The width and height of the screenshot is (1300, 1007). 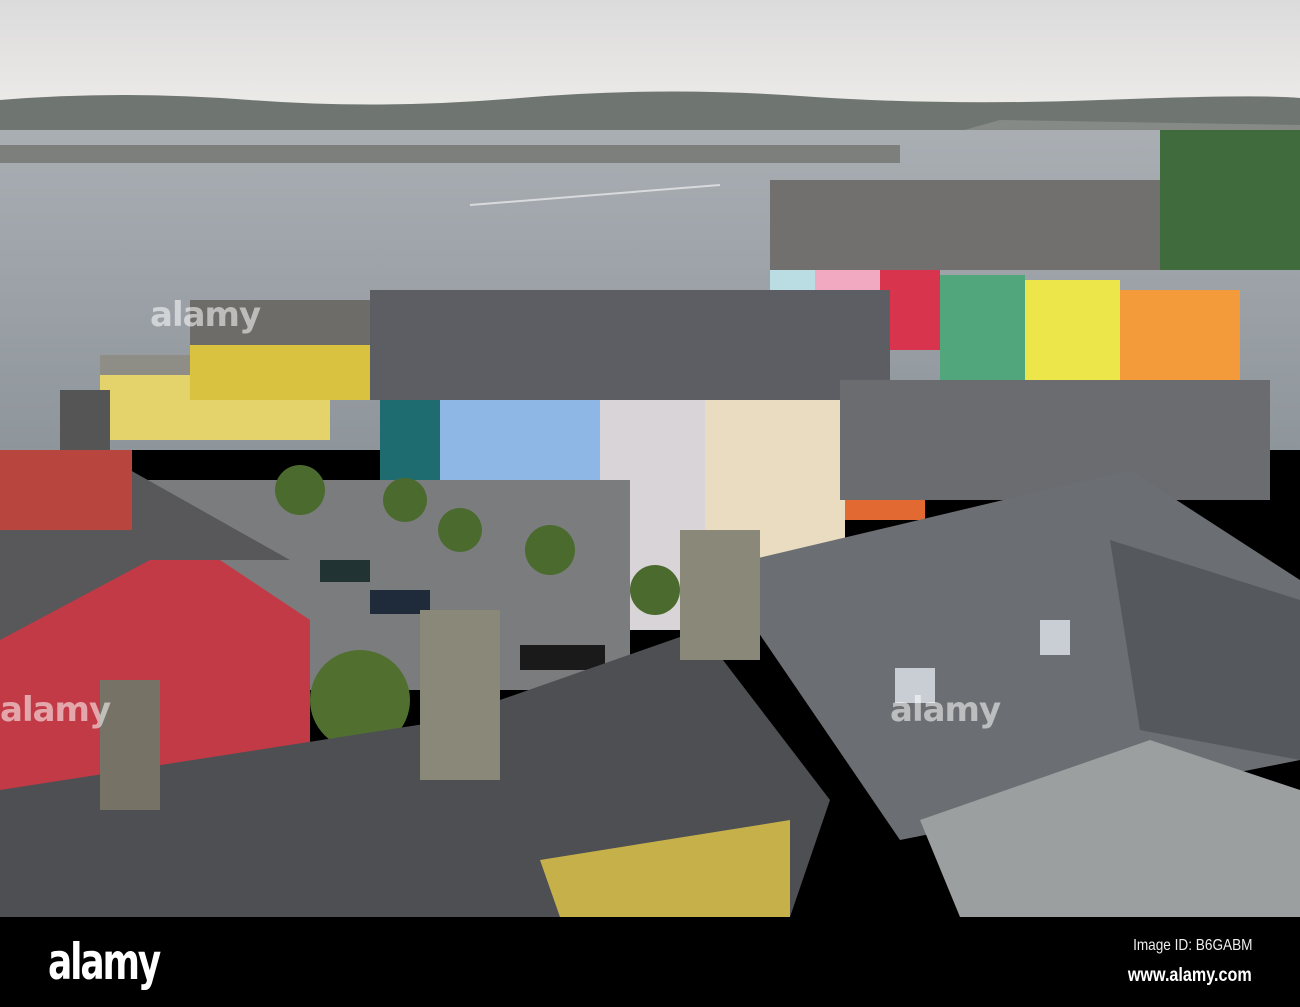 What do you see at coordinates (650, 962) in the screenshot?
I see `footer-bar: alamy Image ID: B6GABM www.alamy.com` at bounding box center [650, 962].